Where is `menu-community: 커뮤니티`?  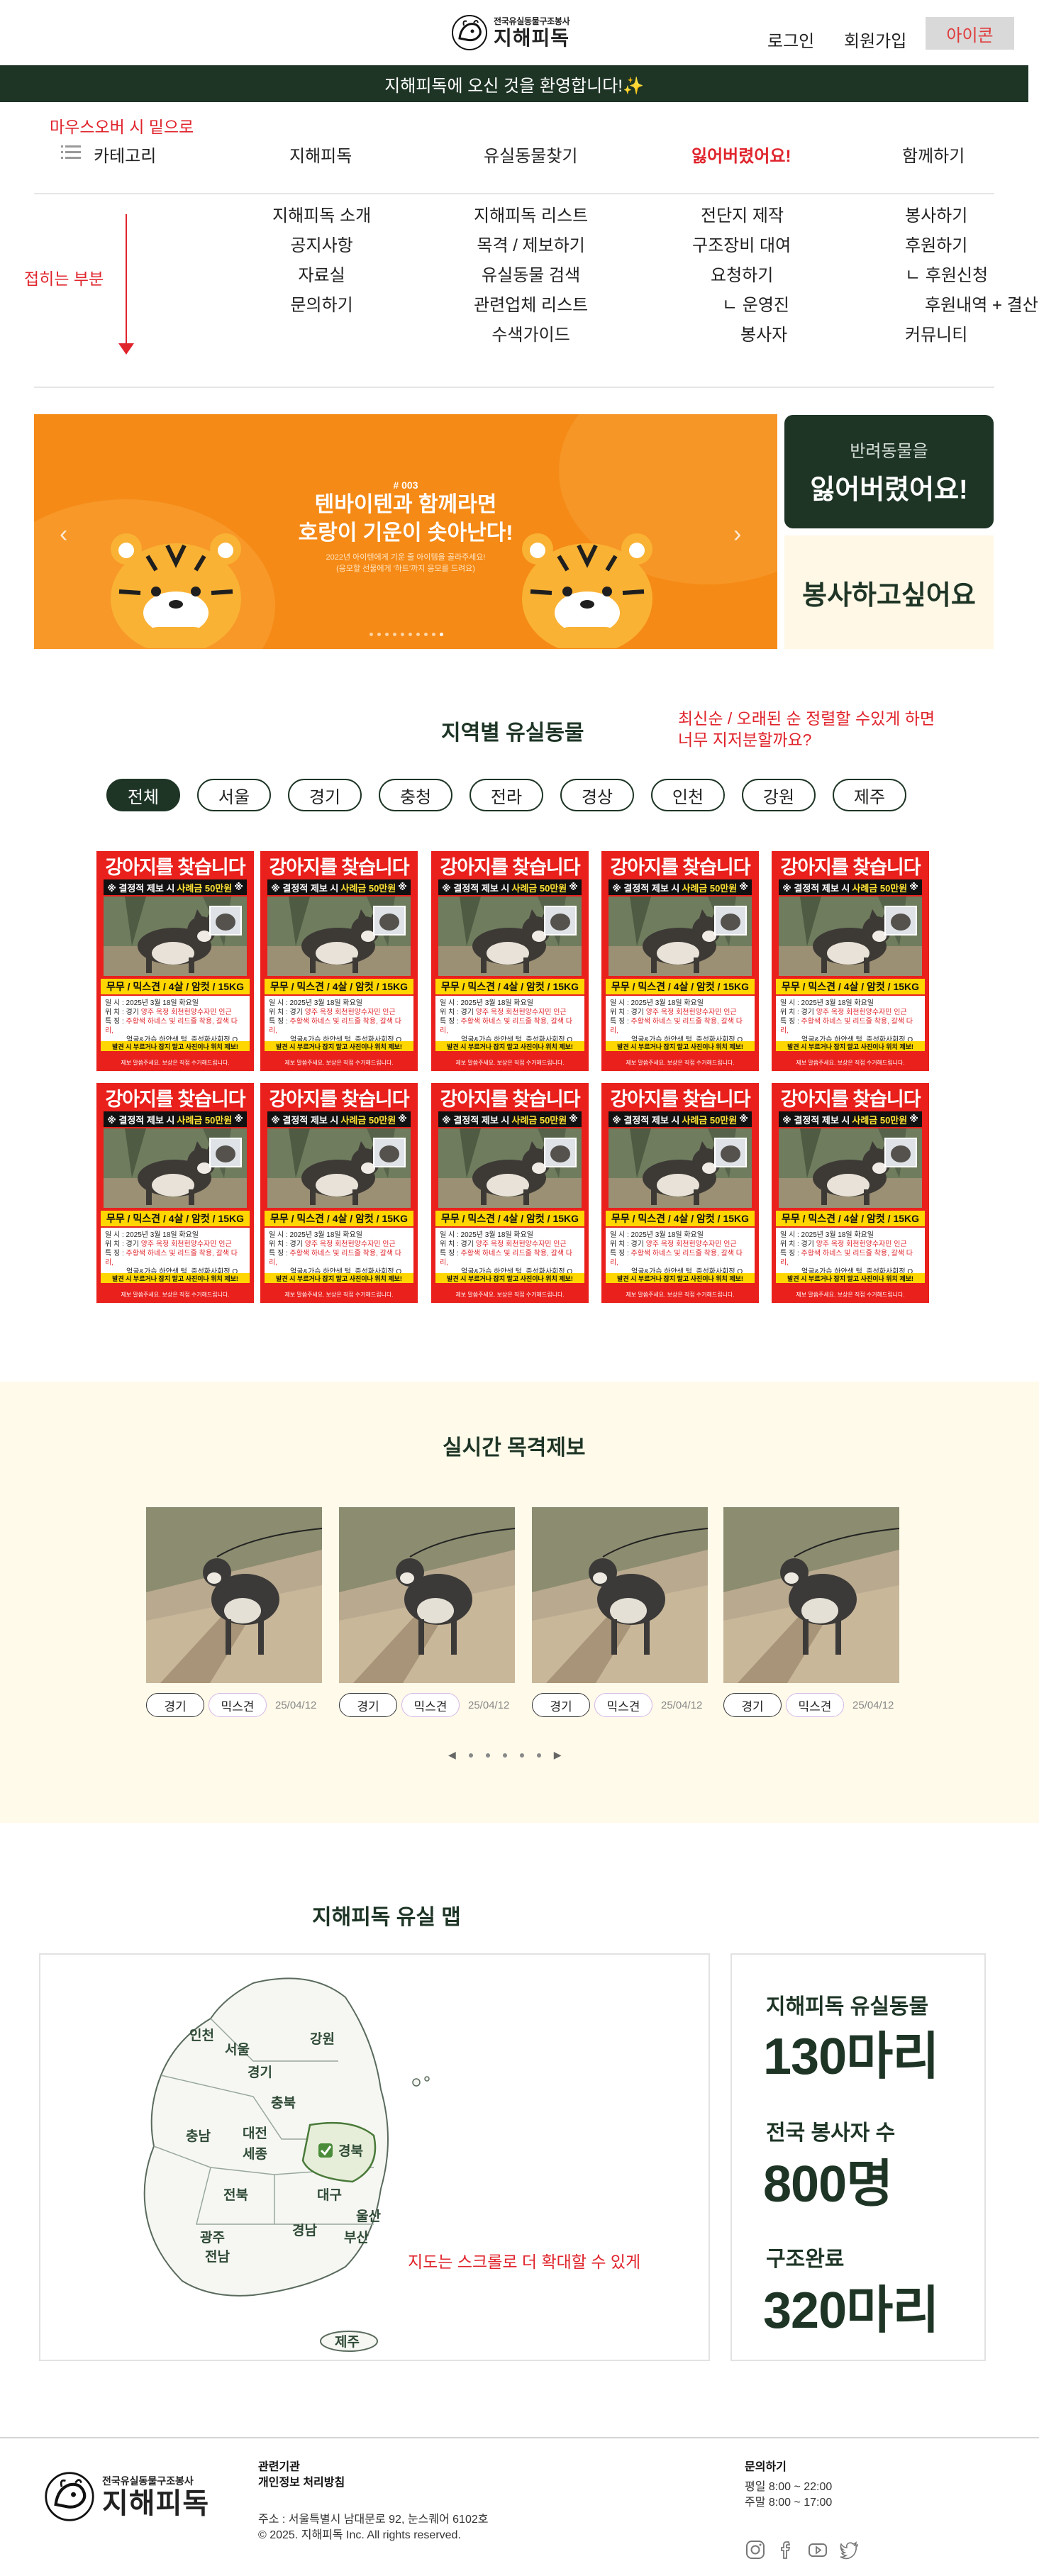
menu-community: 커뮤니티 is located at coordinates (936, 335).